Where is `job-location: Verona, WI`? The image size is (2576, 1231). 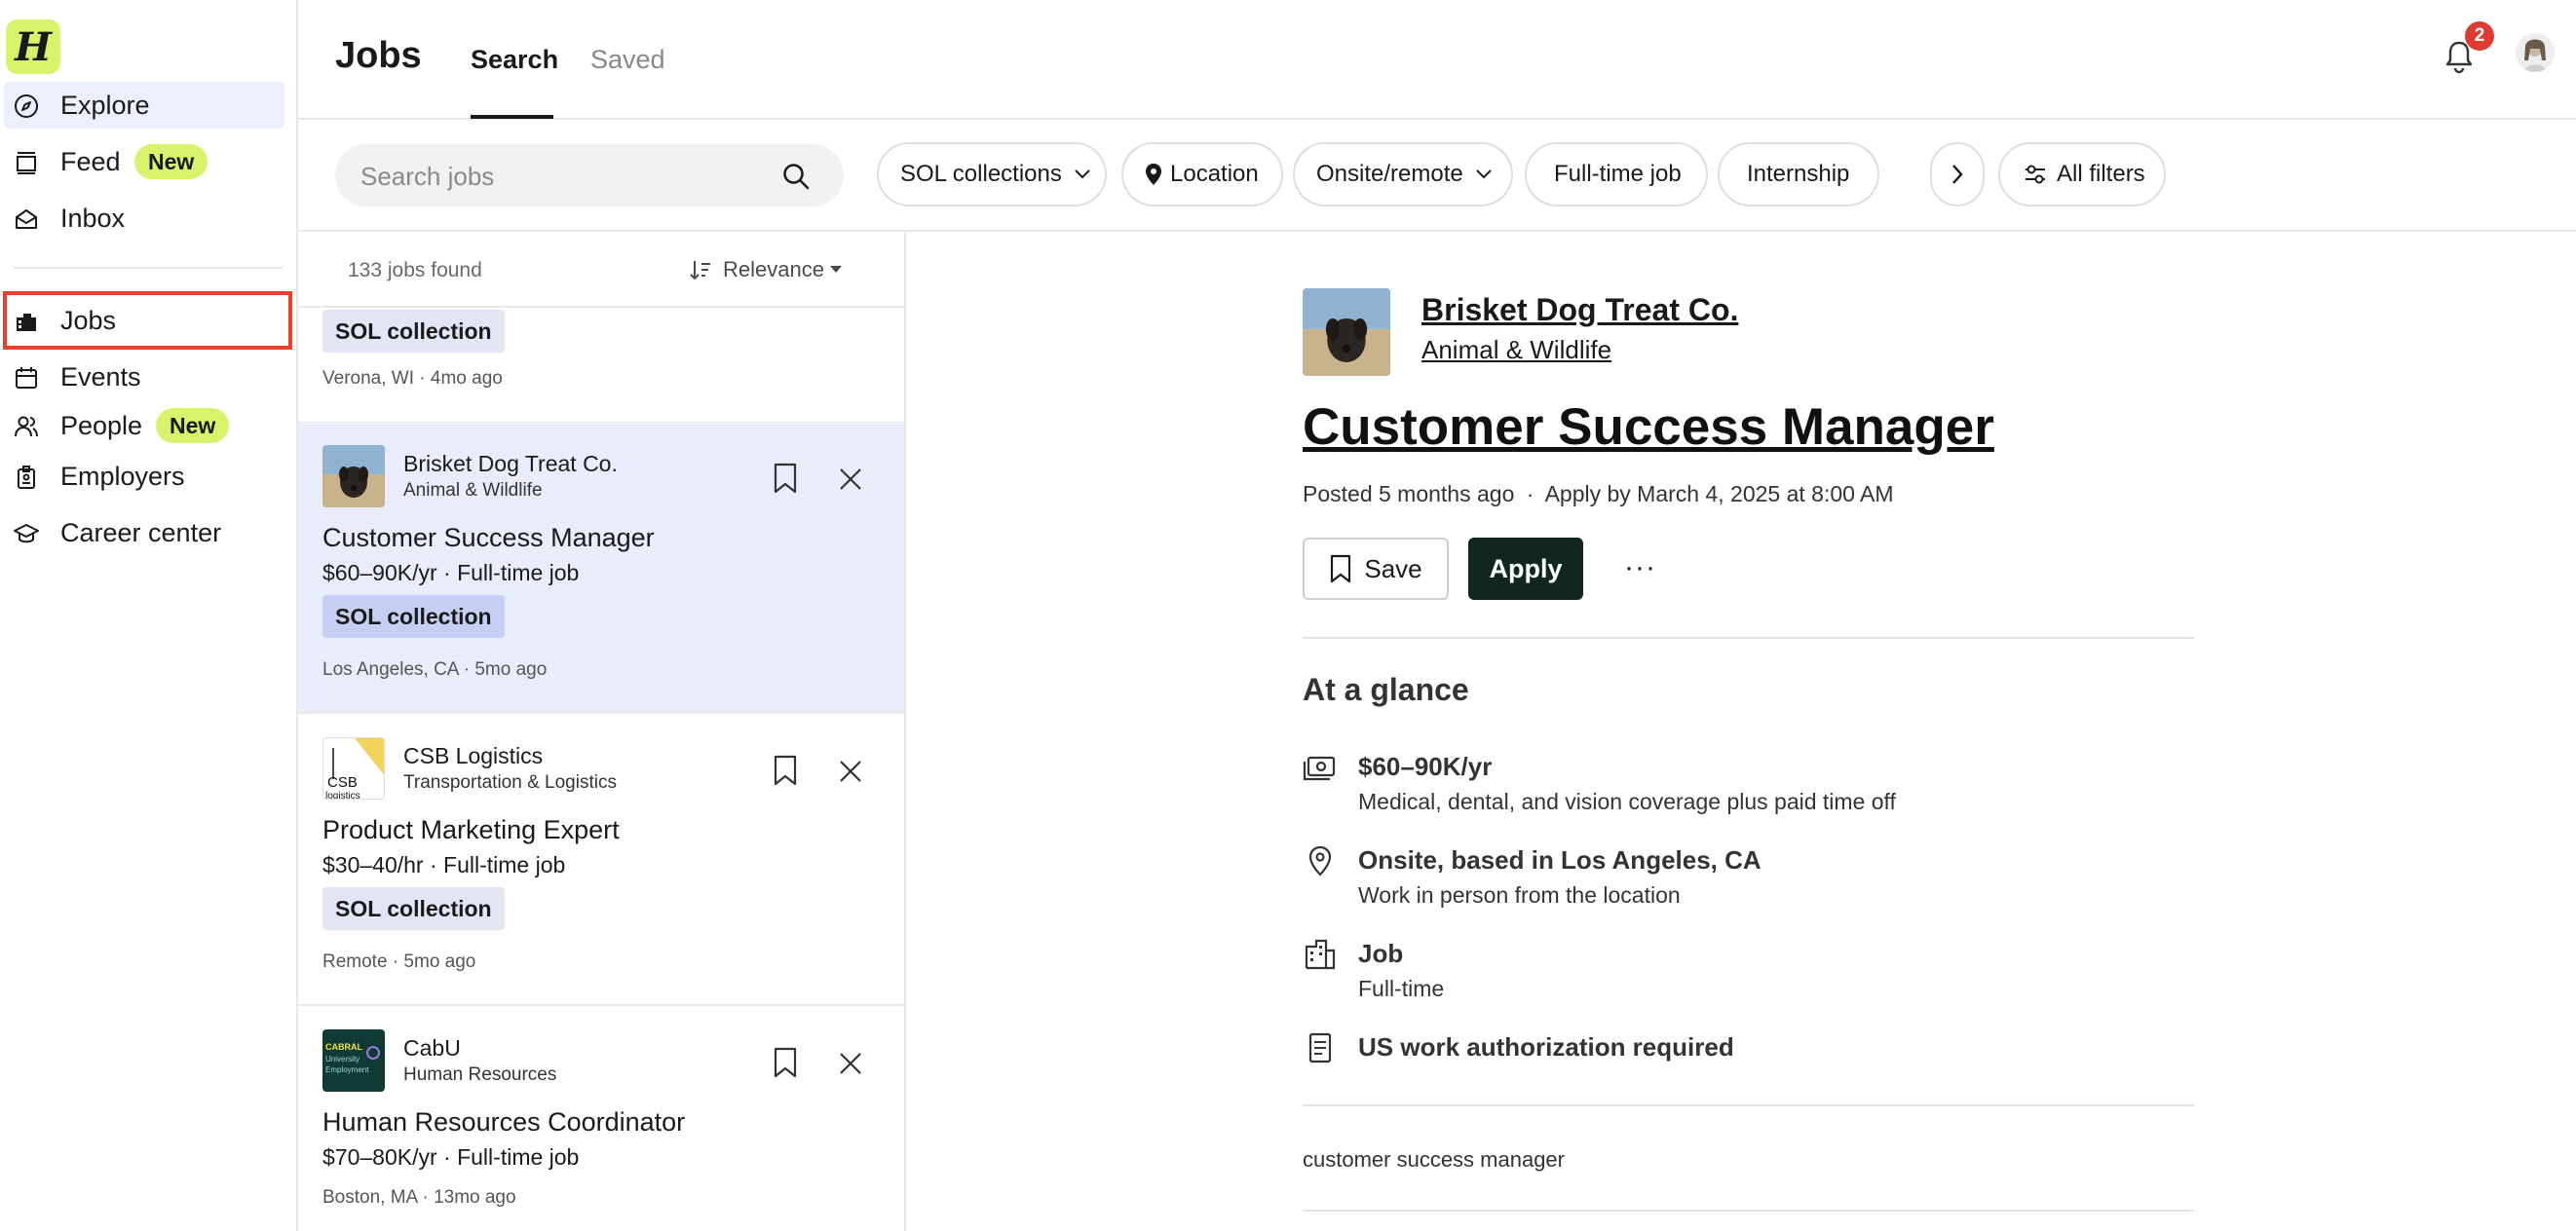
job-location: Verona, WI is located at coordinates (368, 378).